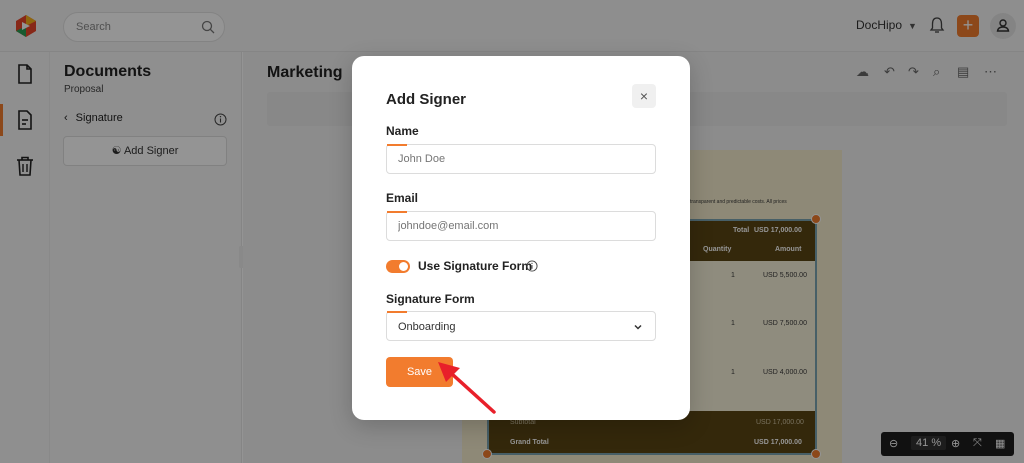 The width and height of the screenshot is (1024, 463). What do you see at coordinates (397, 312) in the screenshot?
I see `select-accent` at bounding box center [397, 312].